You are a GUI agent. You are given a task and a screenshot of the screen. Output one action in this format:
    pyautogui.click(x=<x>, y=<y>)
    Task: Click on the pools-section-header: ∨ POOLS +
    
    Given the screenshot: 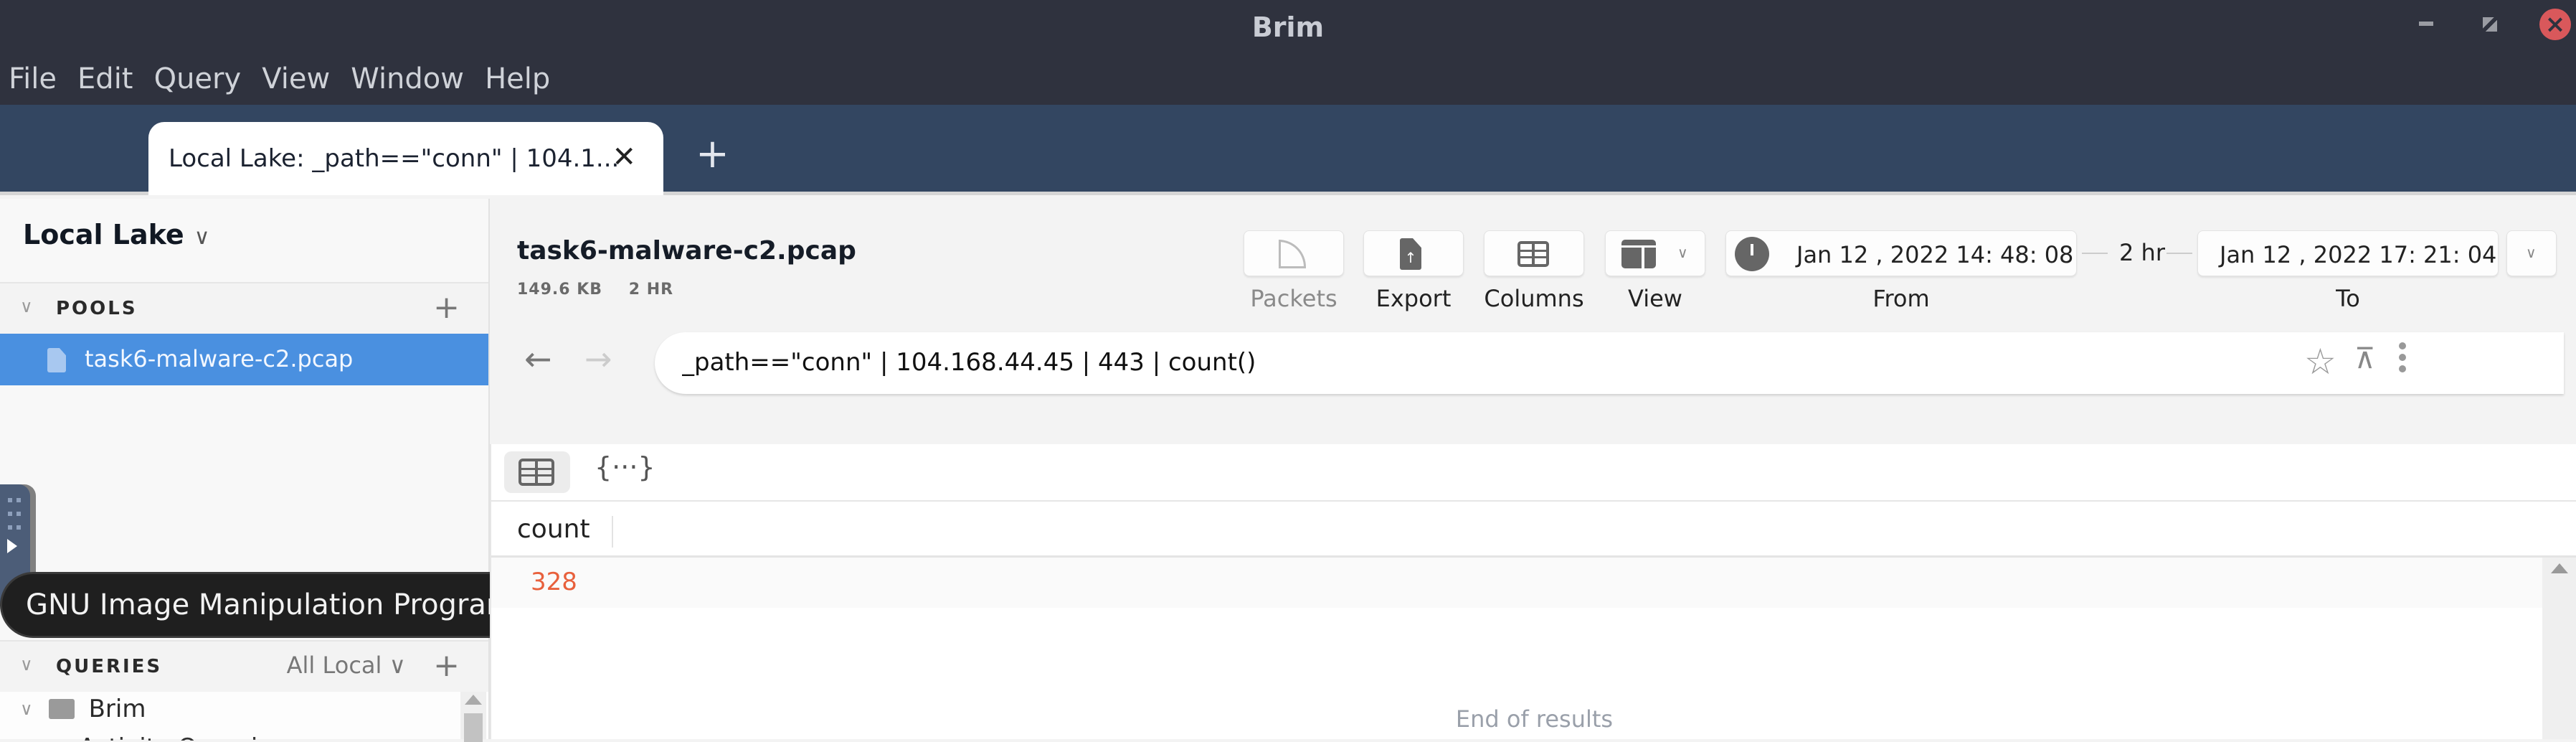 What is the action you would take?
    pyautogui.click(x=244, y=308)
    